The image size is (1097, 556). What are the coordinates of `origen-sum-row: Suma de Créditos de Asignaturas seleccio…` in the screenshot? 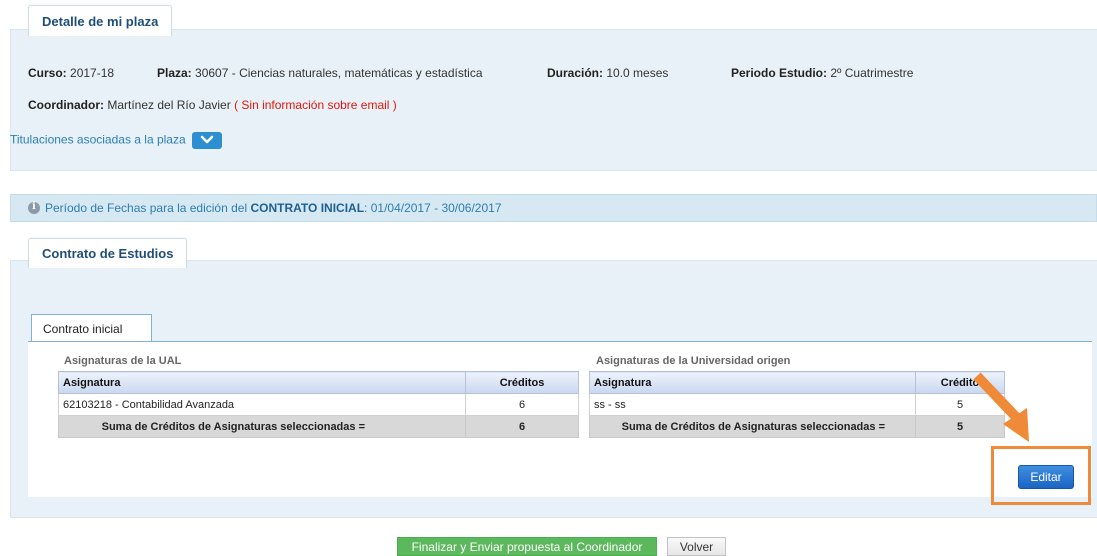 It's located at (797, 426).